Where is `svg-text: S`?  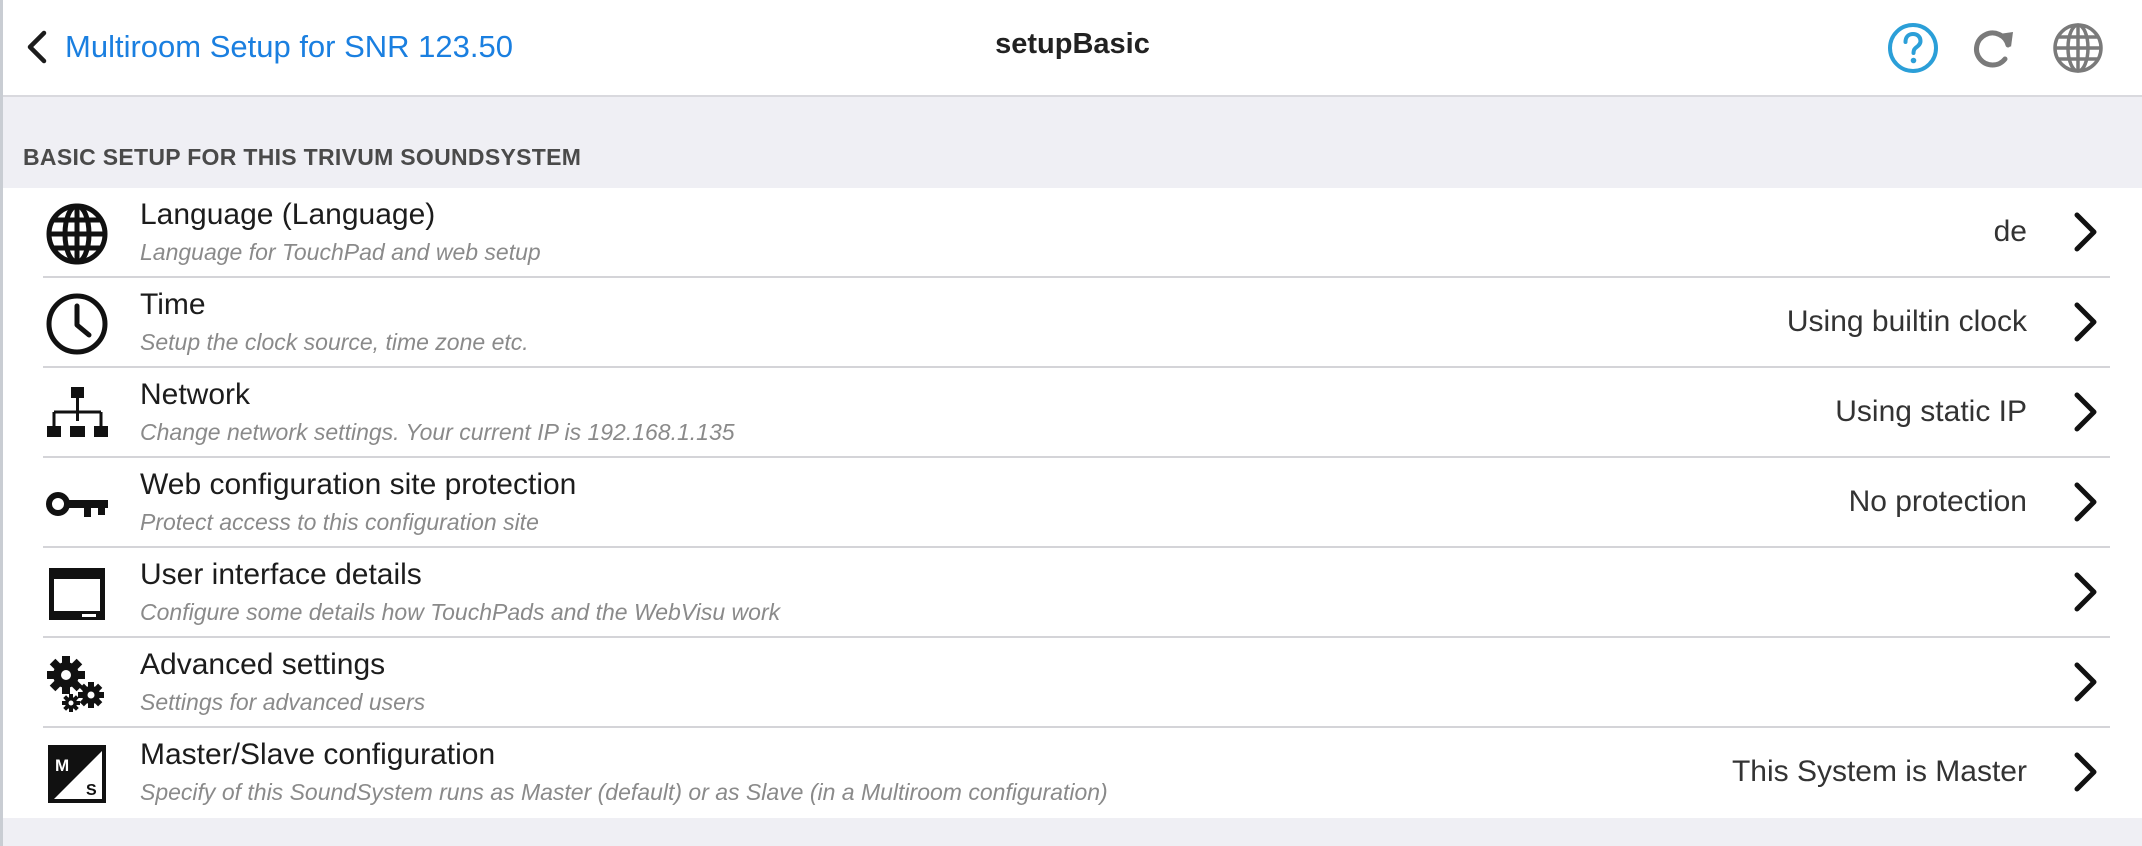
svg-text: S is located at coordinates (91, 790).